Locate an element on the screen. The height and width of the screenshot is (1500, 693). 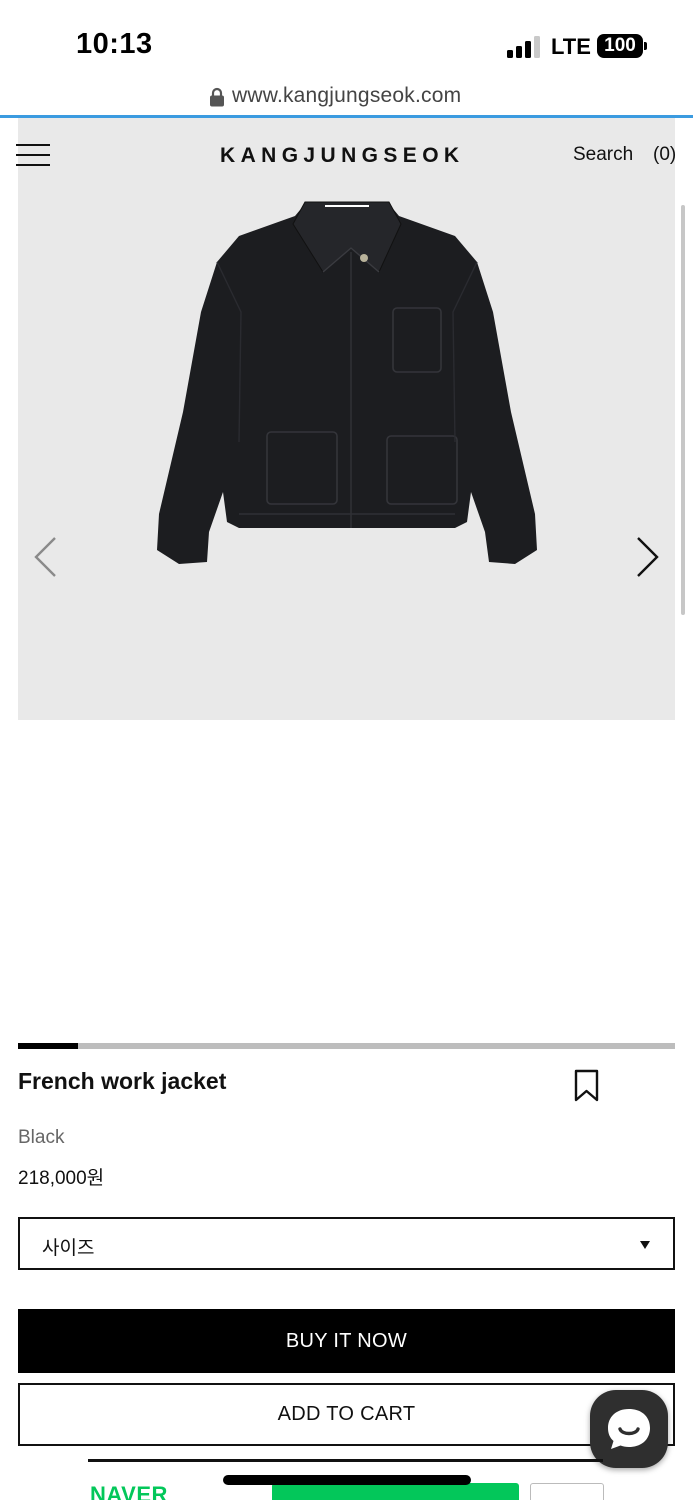
cellular-signal-icon is located at coordinates (525, 47).